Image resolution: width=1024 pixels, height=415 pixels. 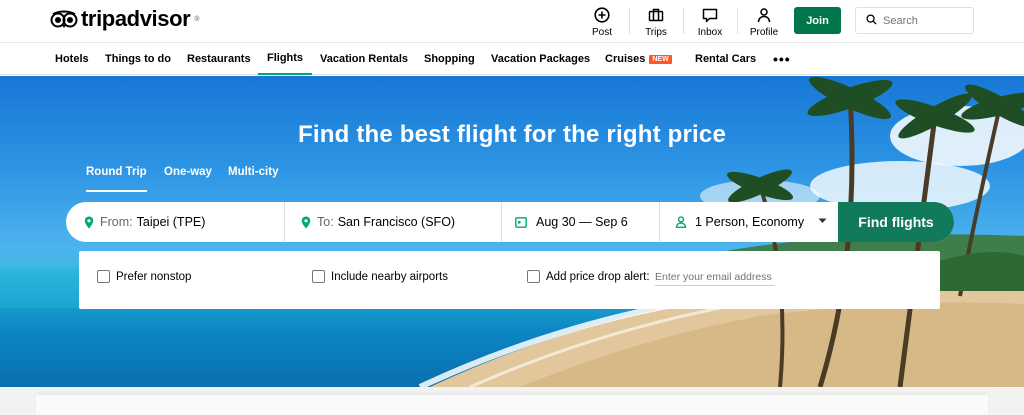 I want to click on tab-round-trip: Round Trip, so click(x=116, y=179).